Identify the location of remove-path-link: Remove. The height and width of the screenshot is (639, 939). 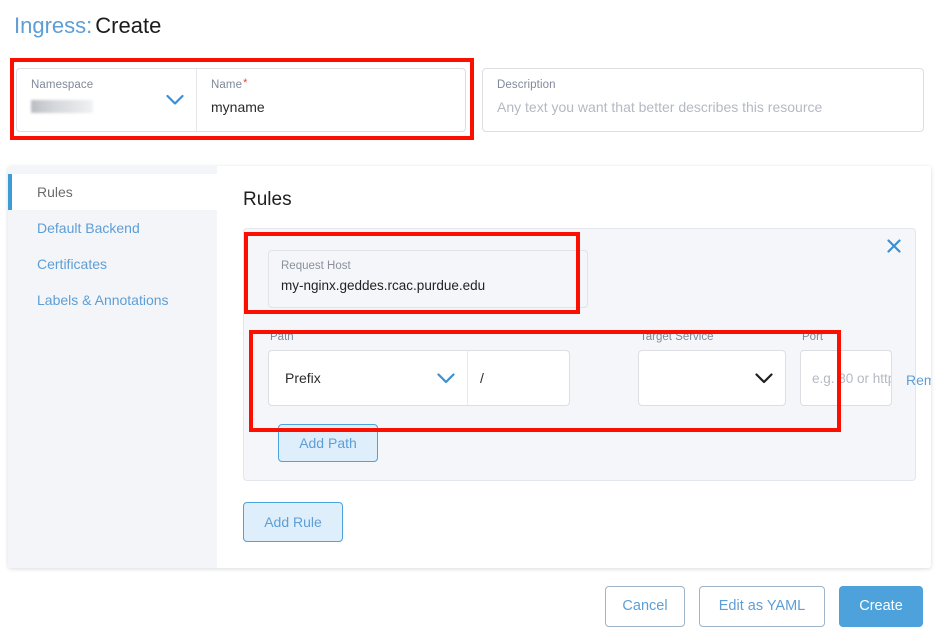
(918, 389).